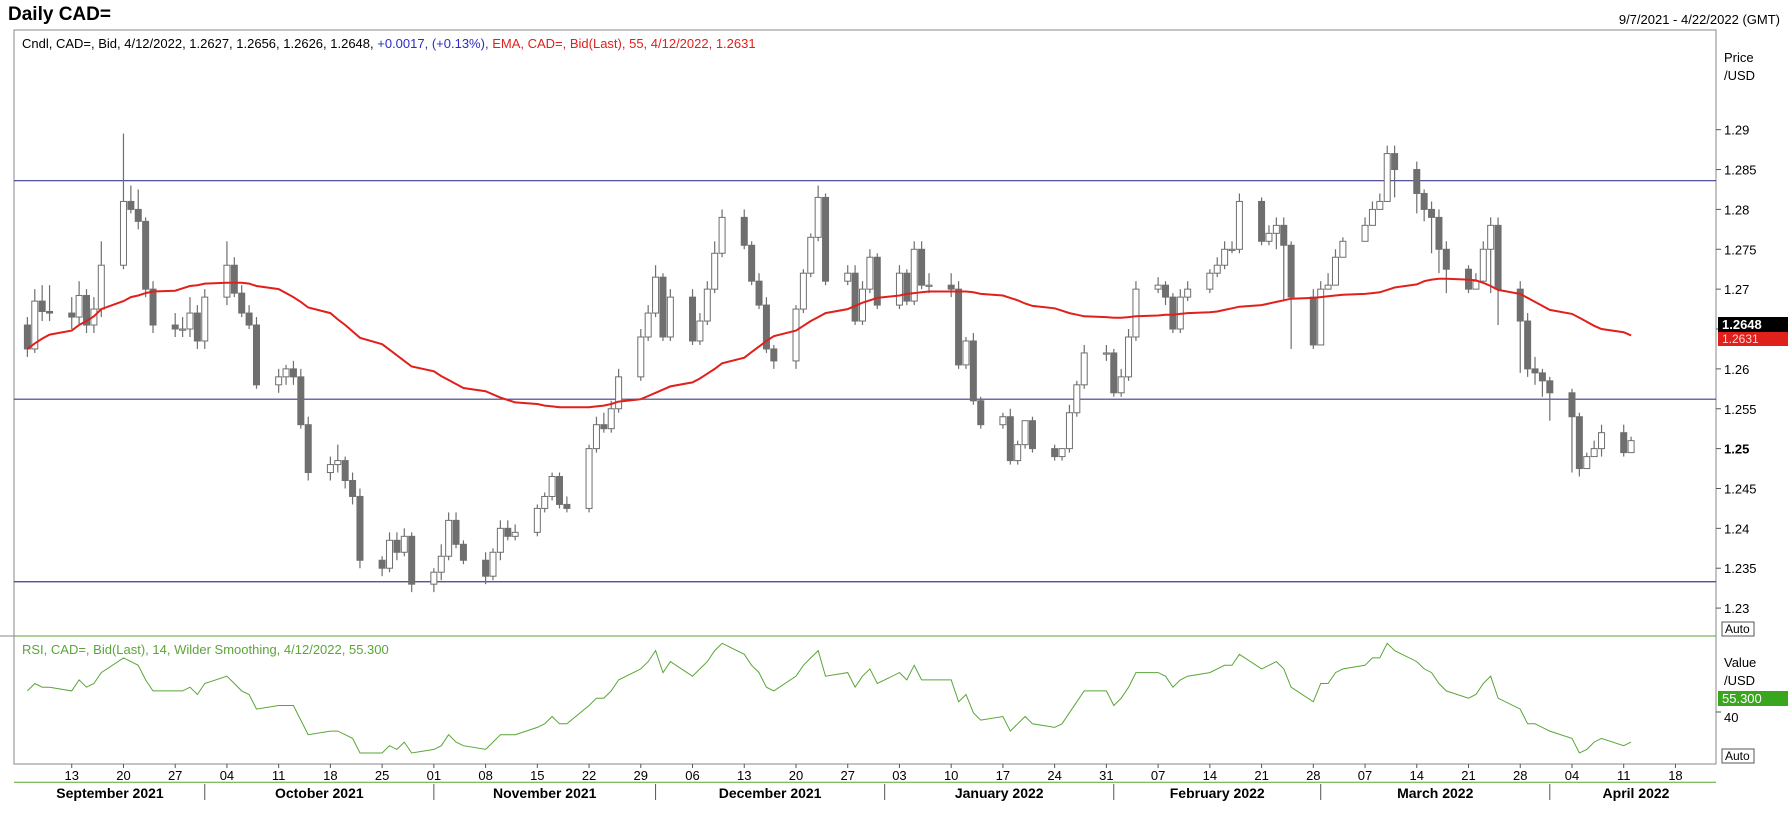 Image resolution: width=1788 pixels, height=827 pixels. Describe the element at coordinates (641, 775) in the screenshot. I see `x-tick-label: 29` at that location.